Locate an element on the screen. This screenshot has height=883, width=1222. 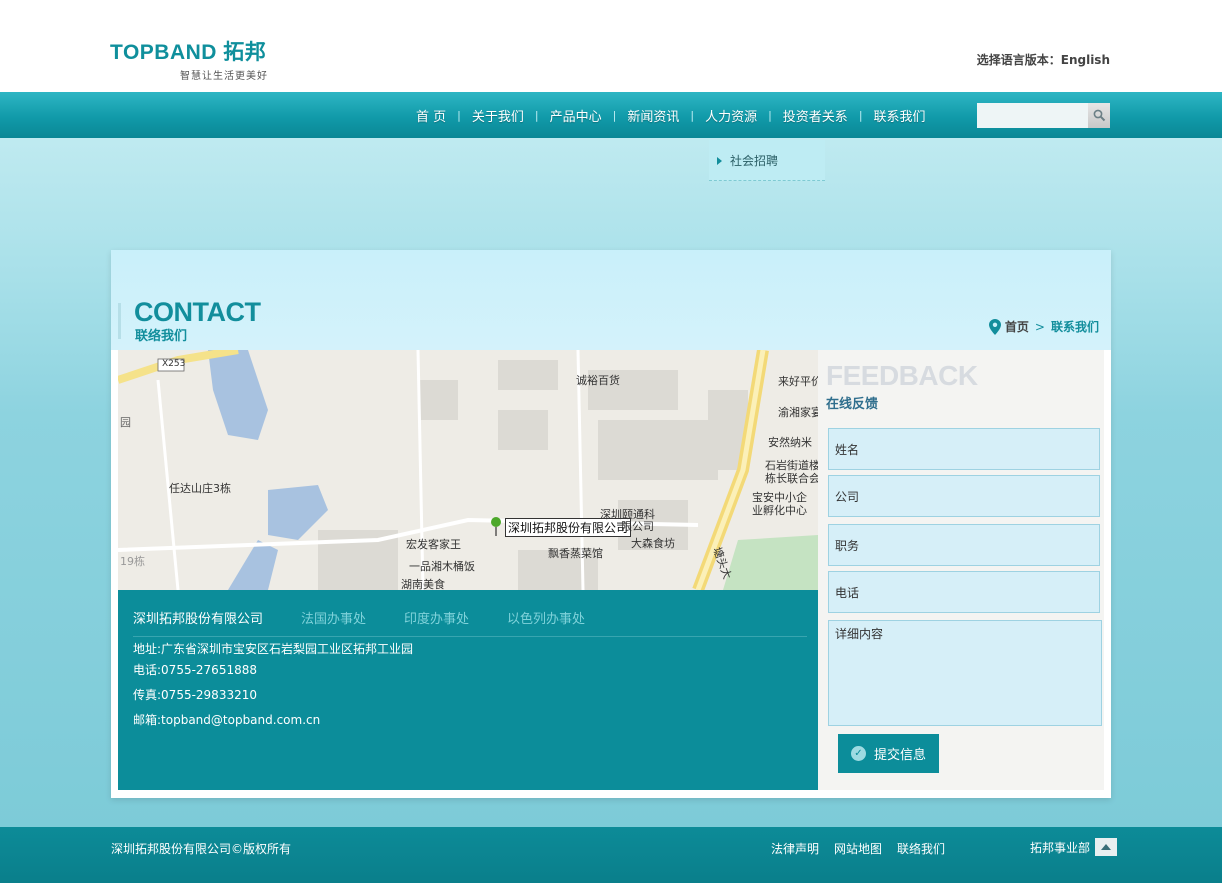
nav-home: 首 页 is located at coordinates (431, 115).